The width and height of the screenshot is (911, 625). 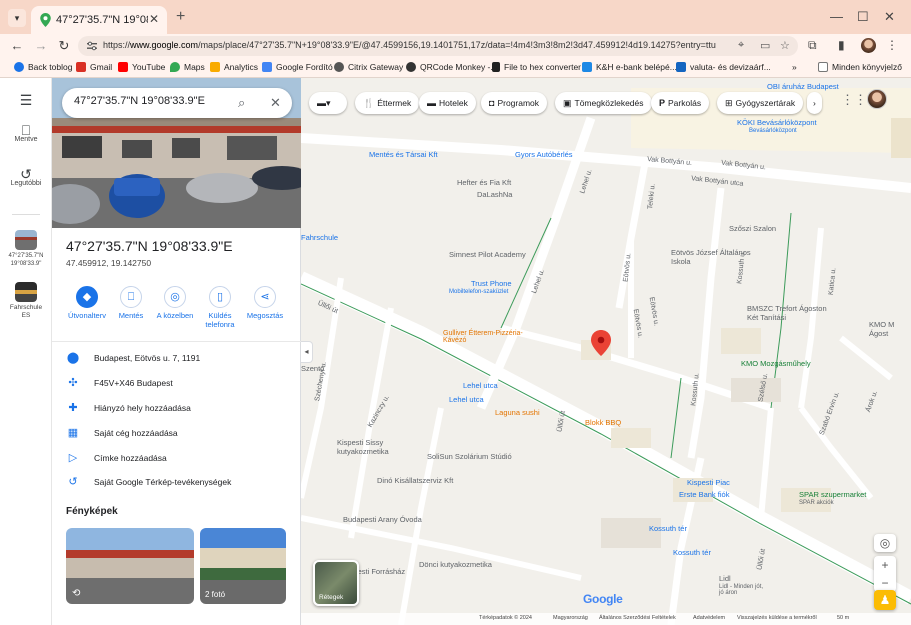 What do you see at coordinates (41, 45) in the screenshot?
I see `forward-button: →` at bounding box center [41, 45].